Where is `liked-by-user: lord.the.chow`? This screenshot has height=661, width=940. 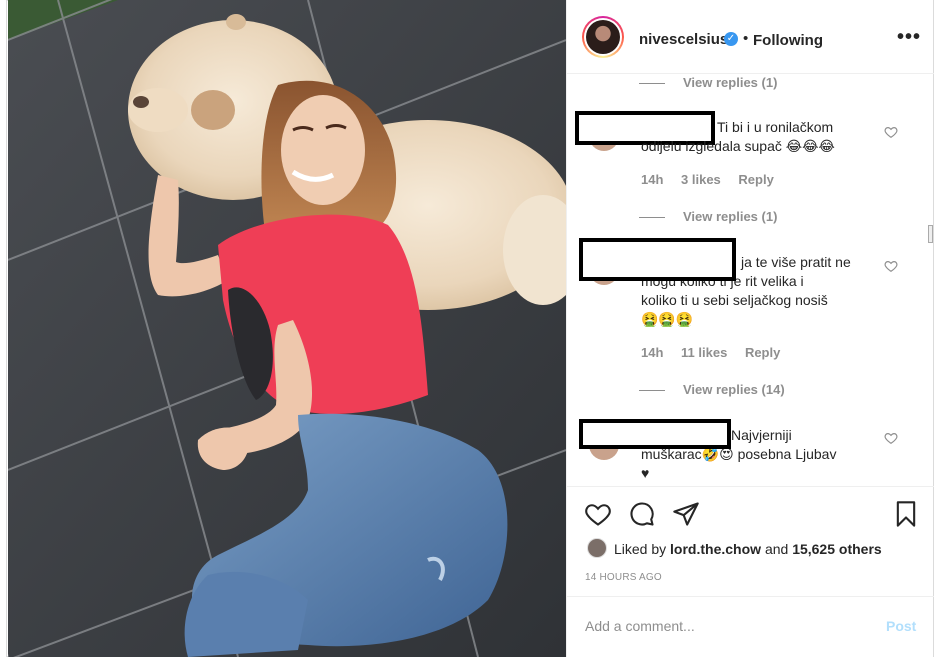 liked-by-user: lord.the.chow is located at coordinates (715, 549).